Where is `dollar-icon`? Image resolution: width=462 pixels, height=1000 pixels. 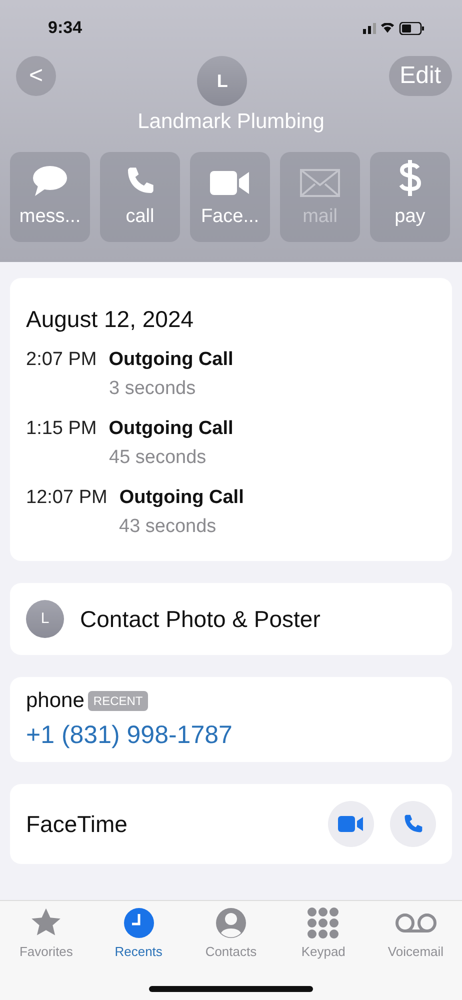
dollar-icon is located at coordinates (410, 178).